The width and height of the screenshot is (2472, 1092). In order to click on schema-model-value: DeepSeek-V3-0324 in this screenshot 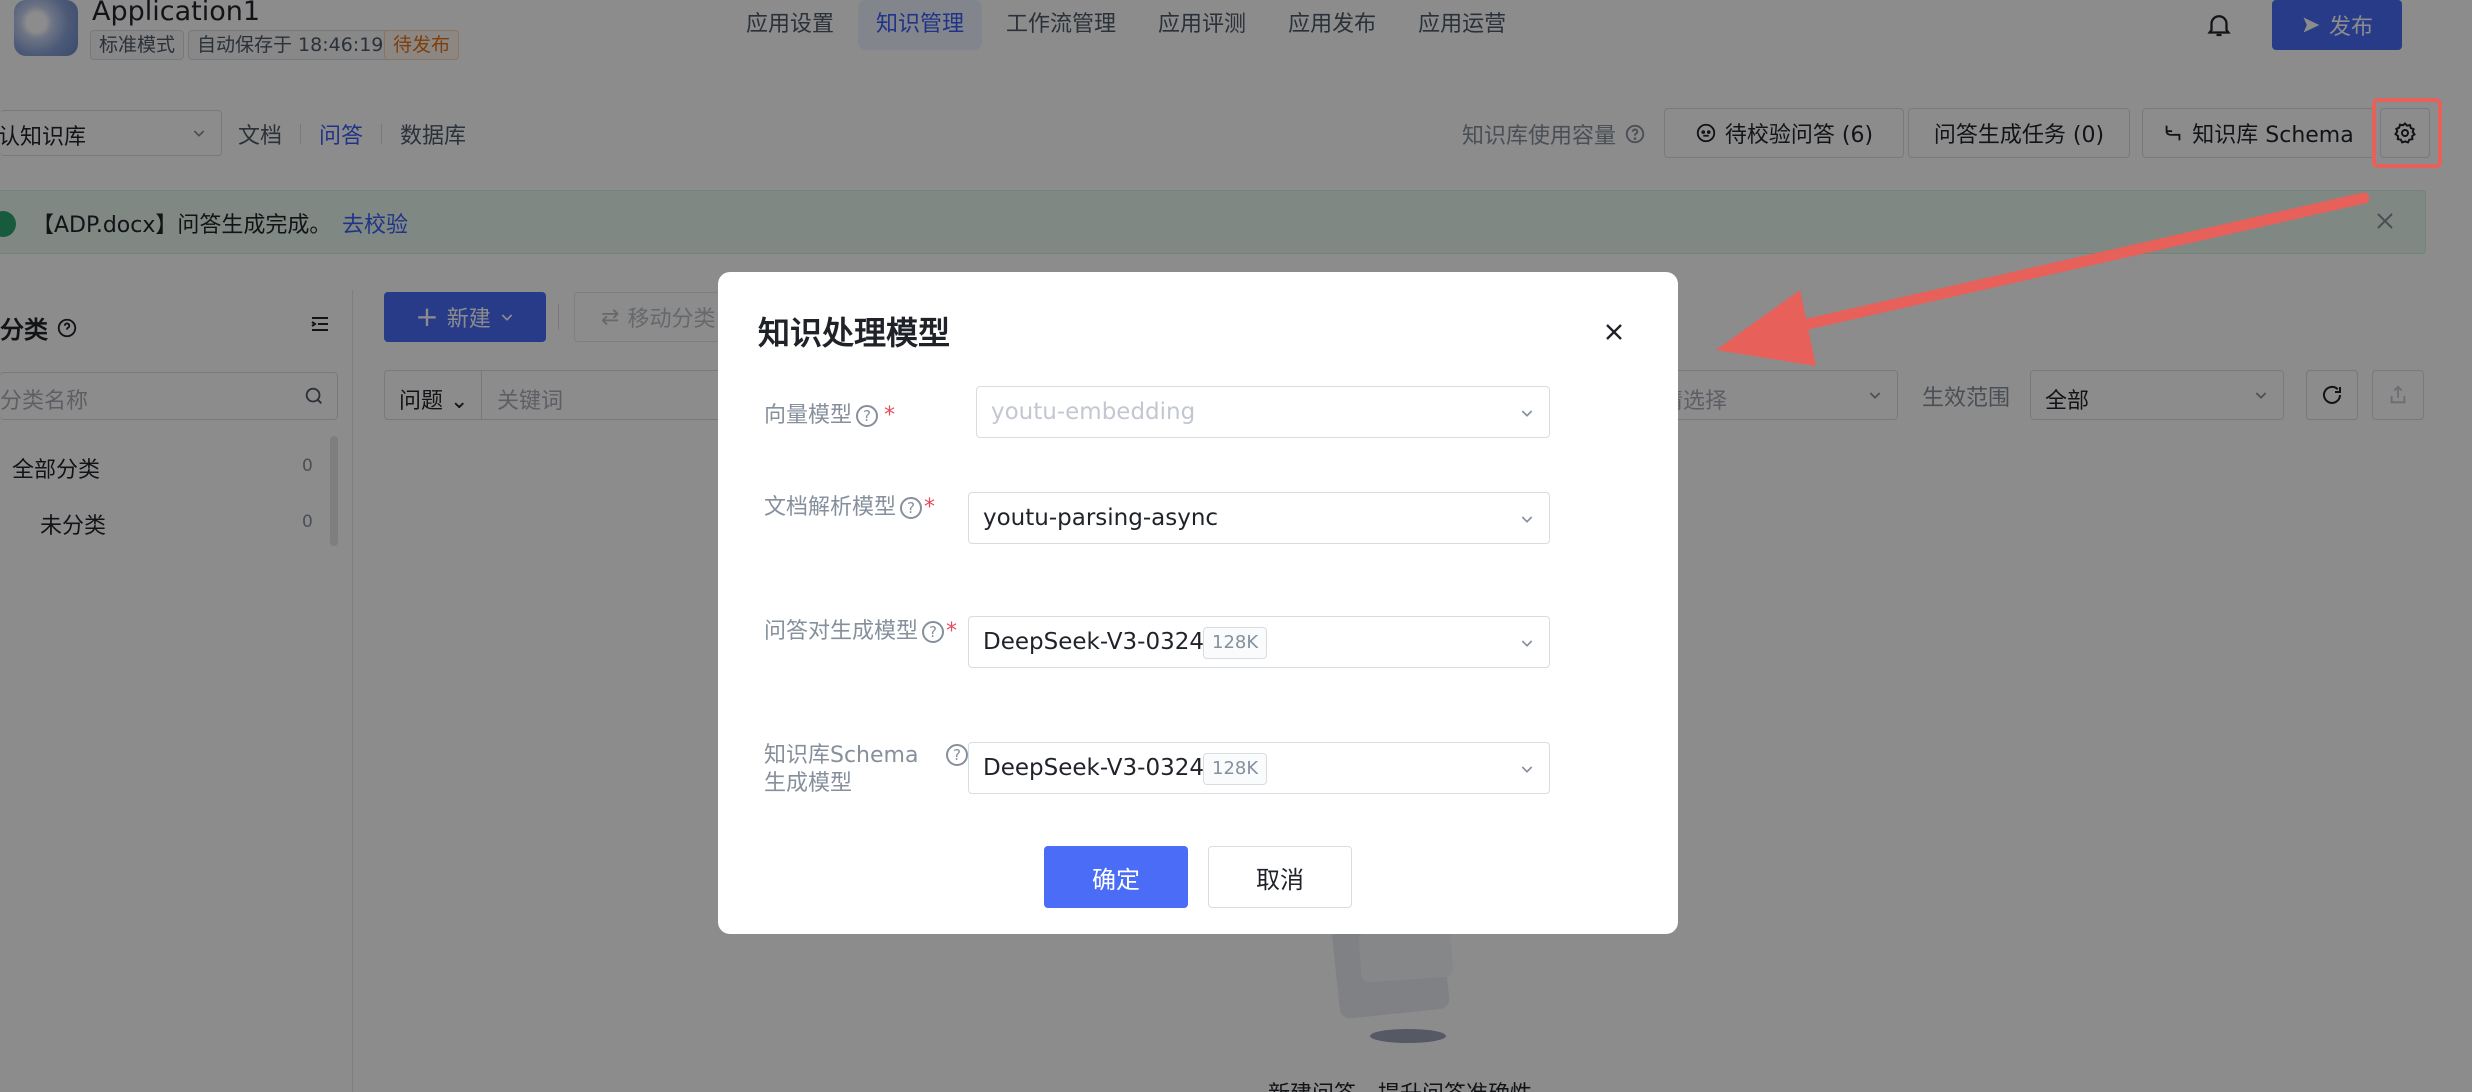, I will do `click(1093, 768)`.